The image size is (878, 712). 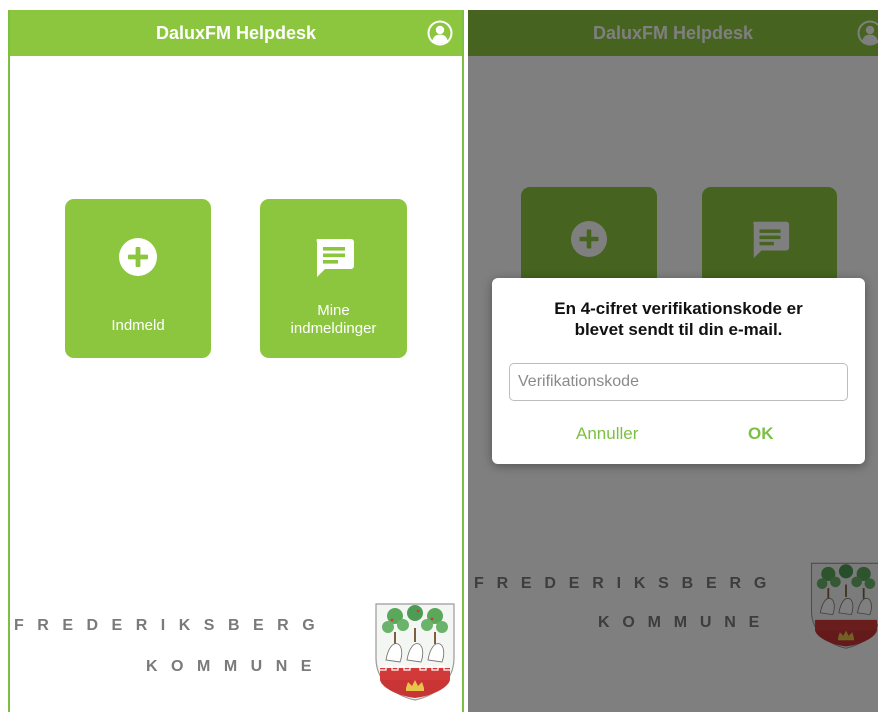 What do you see at coordinates (761, 434) in the screenshot?
I see `ok-button: OK` at bounding box center [761, 434].